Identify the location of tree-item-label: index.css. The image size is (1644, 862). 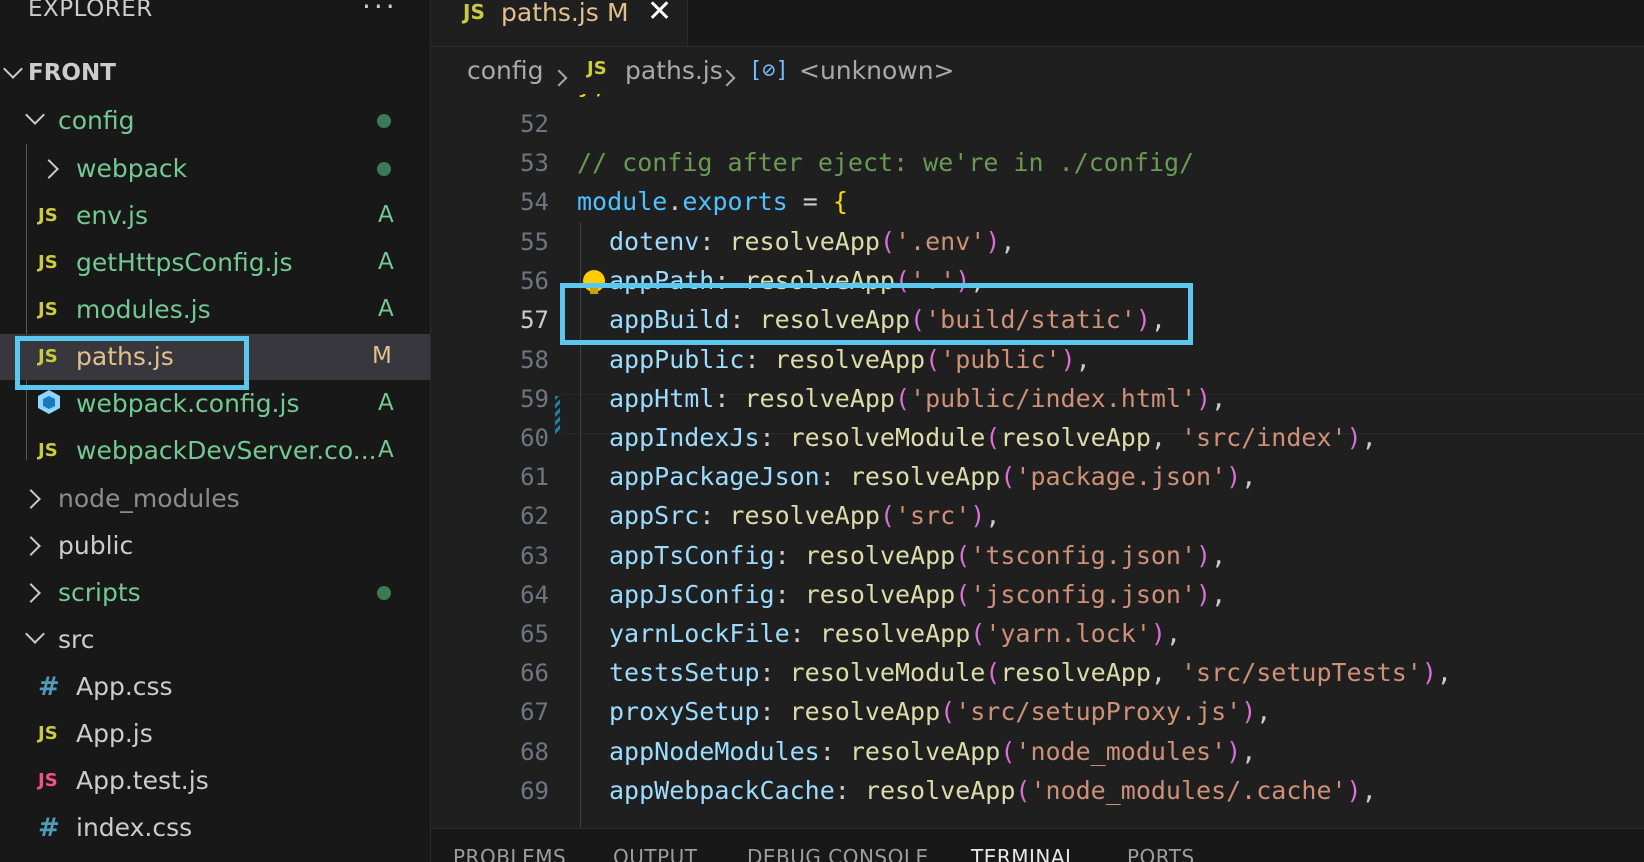
(134, 827).